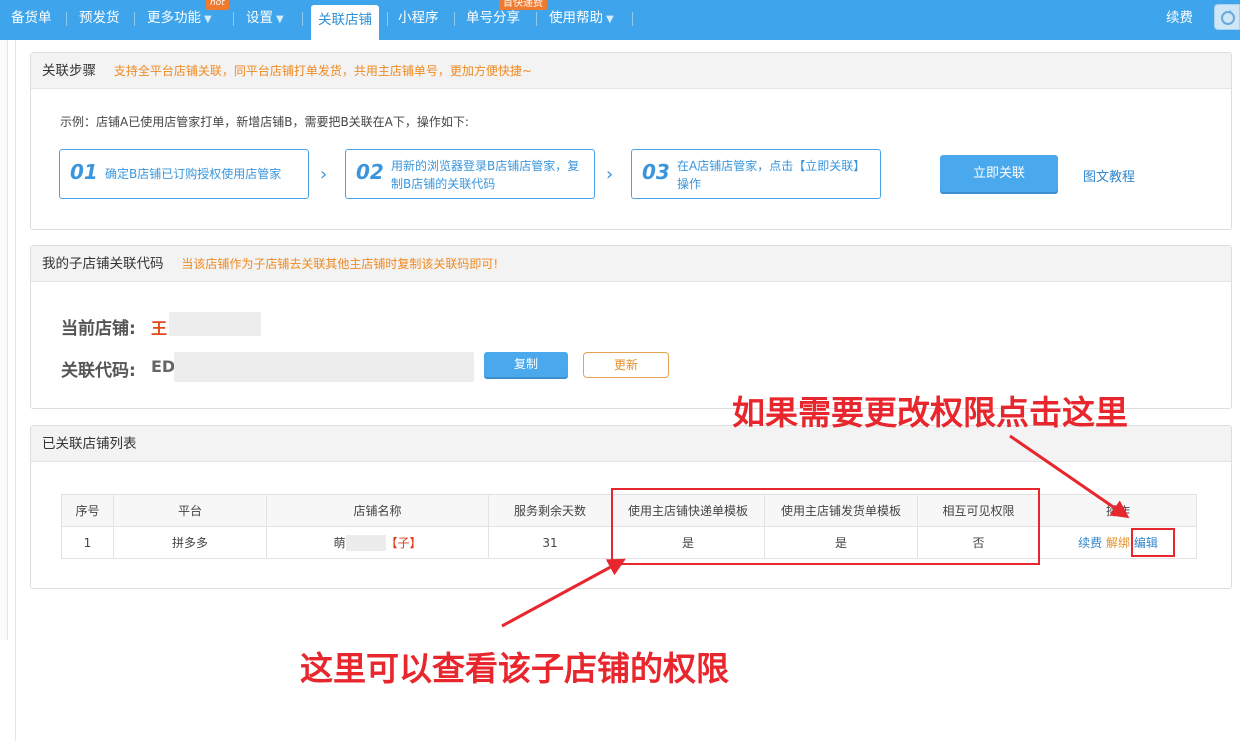 The height and width of the screenshot is (741, 1240). Describe the element at coordinates (563, 593) in the screenshot. I see `arrow-to-permissions` at that location.